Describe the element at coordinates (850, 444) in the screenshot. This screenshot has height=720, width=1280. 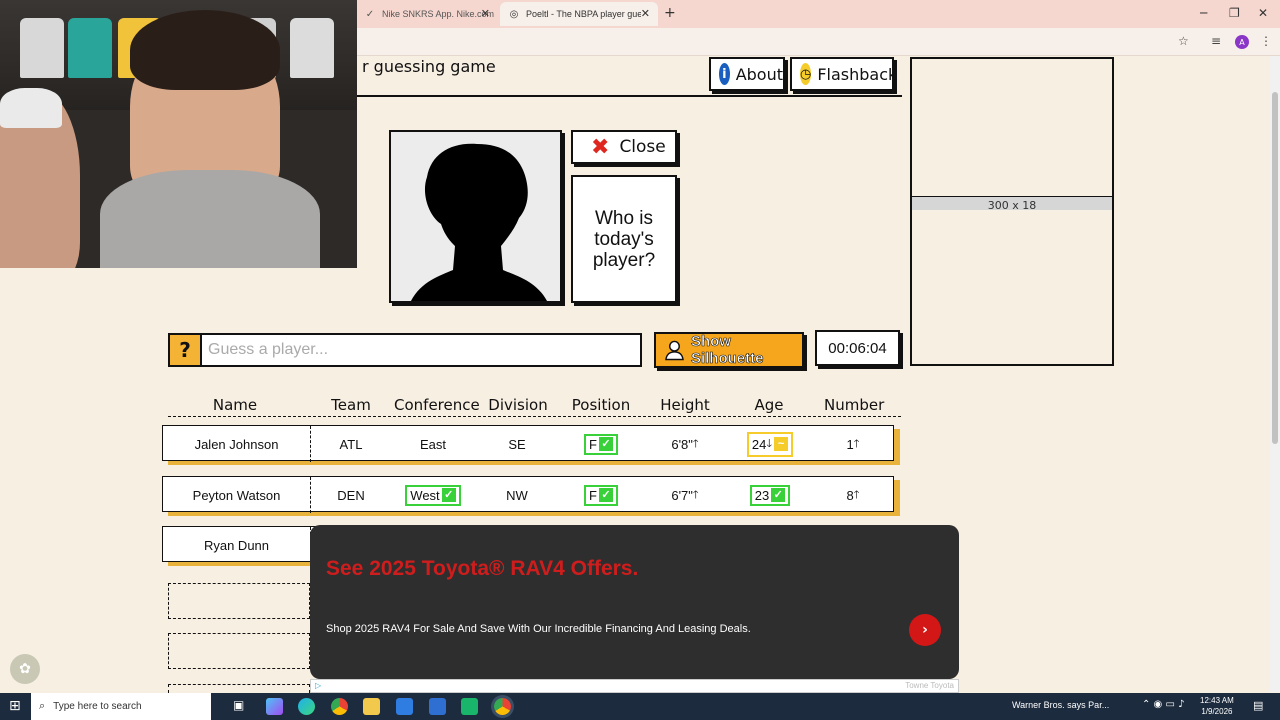
I see `row-number: 1` at that location.